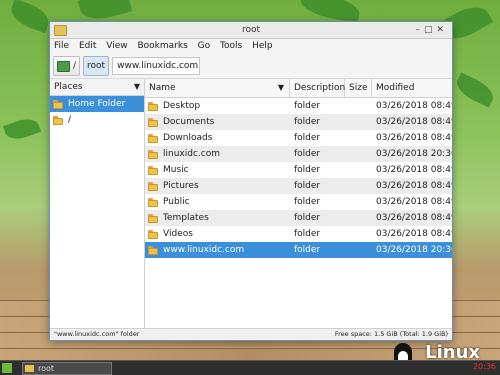 The height and width of the screenshot is (375, 500). I want to click on table-row: Music folder 03/26/2018 08:49, so click(298, 170).